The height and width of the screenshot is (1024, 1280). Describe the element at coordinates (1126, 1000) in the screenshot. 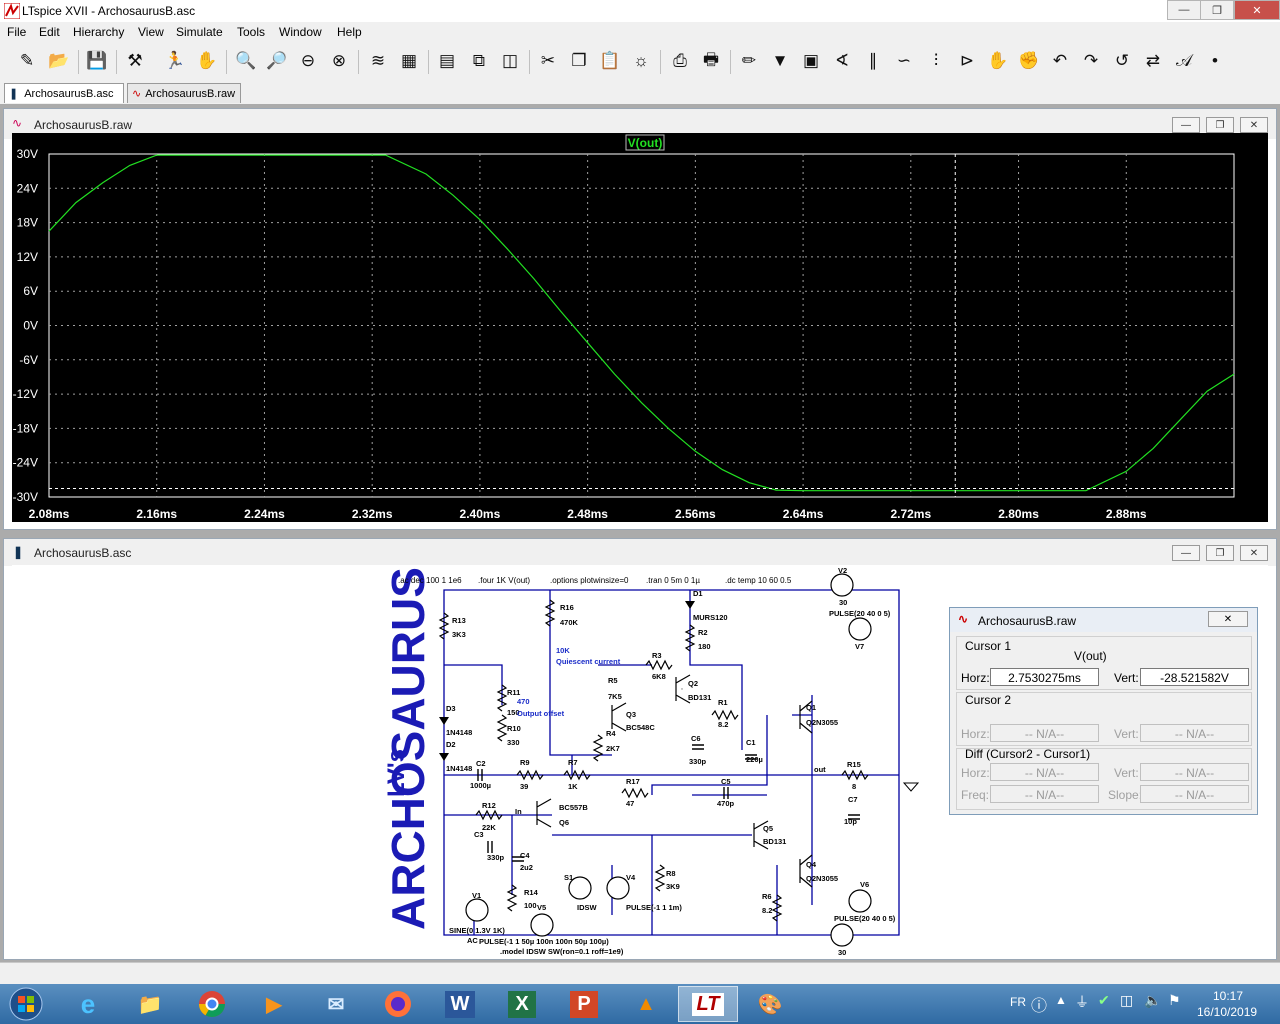

I see `network-icon: ◫` at that location.